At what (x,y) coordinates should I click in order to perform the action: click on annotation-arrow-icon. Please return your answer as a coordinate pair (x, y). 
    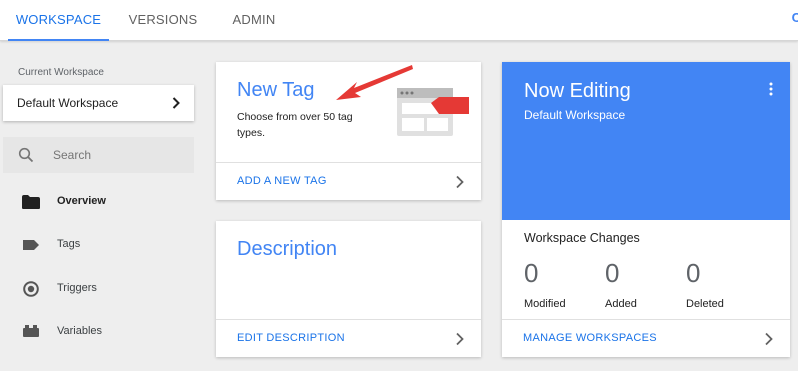
    Looking at the image, I should click on (374, 82).